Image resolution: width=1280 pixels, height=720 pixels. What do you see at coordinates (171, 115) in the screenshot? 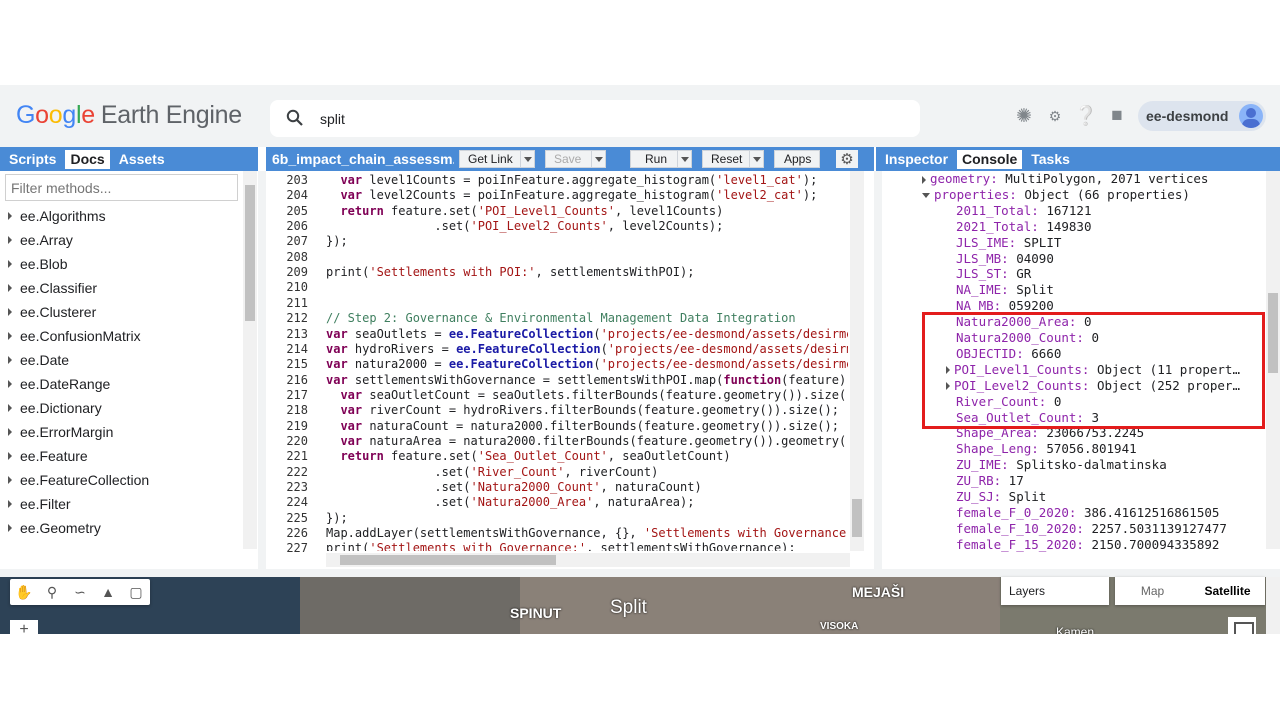
I see `logo-product-name: Earth Engine` at bounding box center [171, 115].